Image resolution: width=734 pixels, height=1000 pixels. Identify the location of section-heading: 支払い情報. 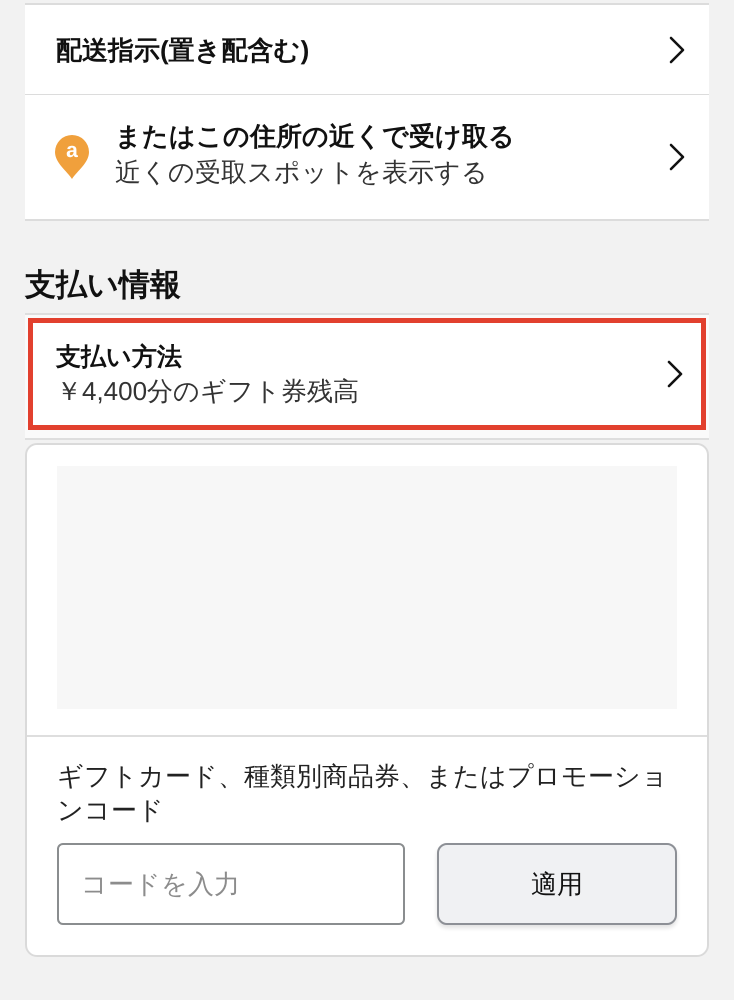
(103, 285).